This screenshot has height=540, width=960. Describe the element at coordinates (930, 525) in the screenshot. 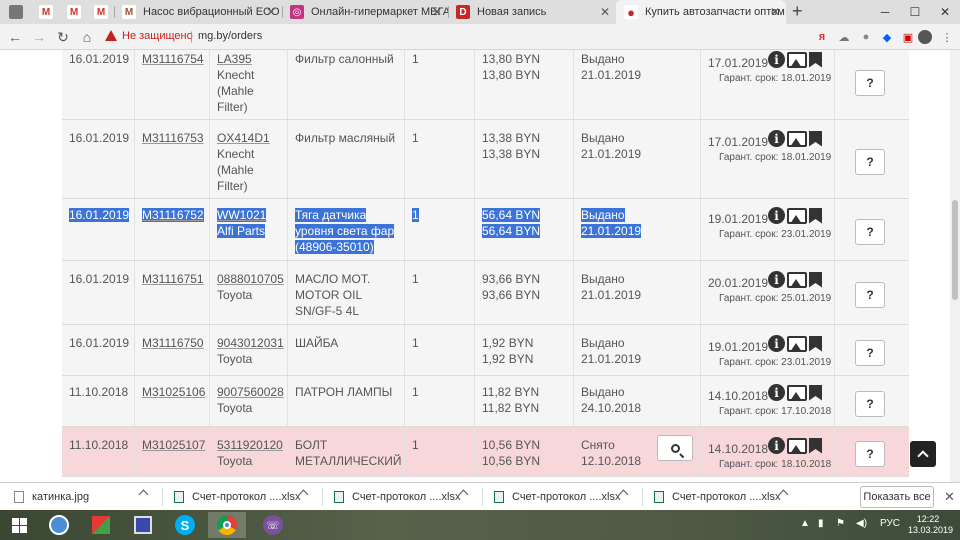

I see `clock: 12:22 13.03.2019` at that location.